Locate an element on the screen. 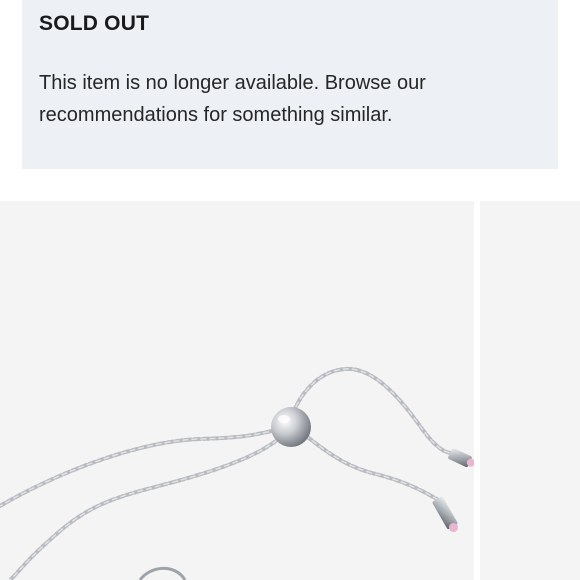 This screenshot has height=580, width=580. next-product-image-peek is located at coordinates (530, 390).